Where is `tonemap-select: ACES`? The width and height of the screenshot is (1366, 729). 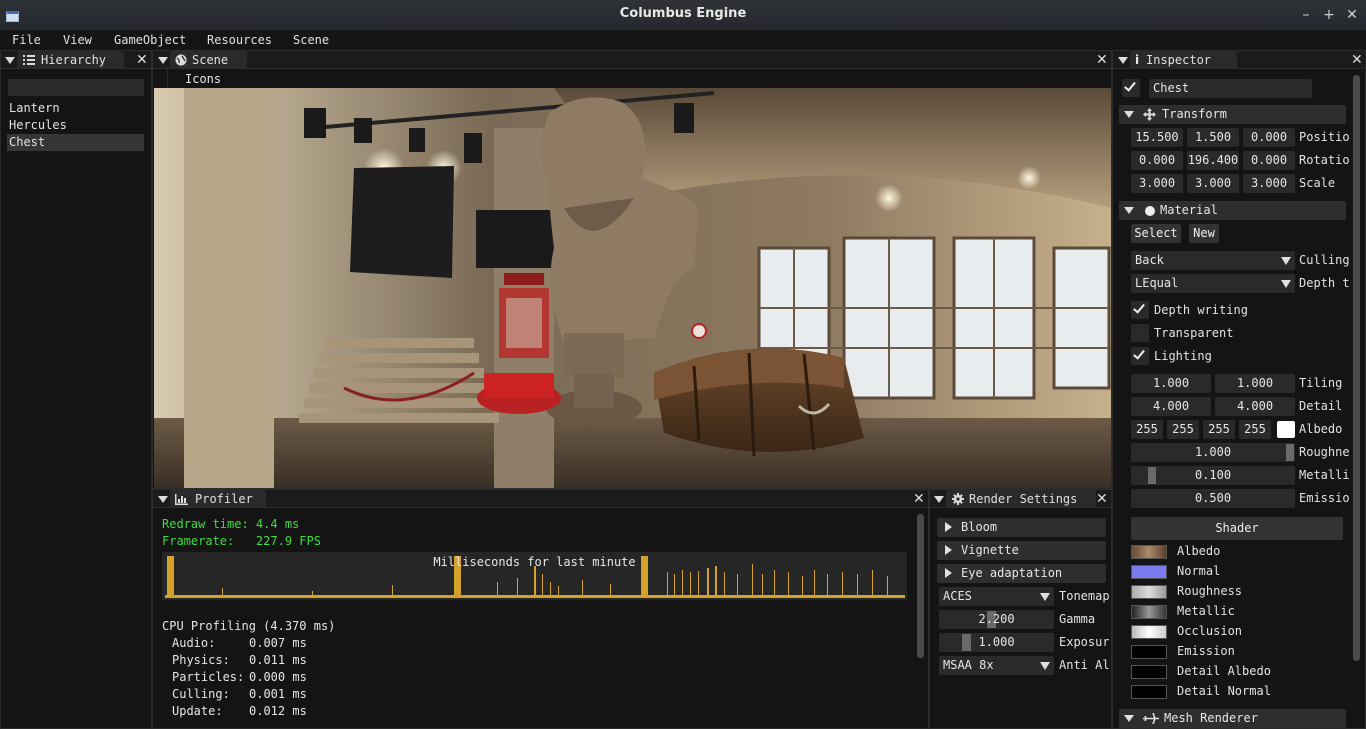 tonemap-select: ACES is located at coordinates (996, 596).